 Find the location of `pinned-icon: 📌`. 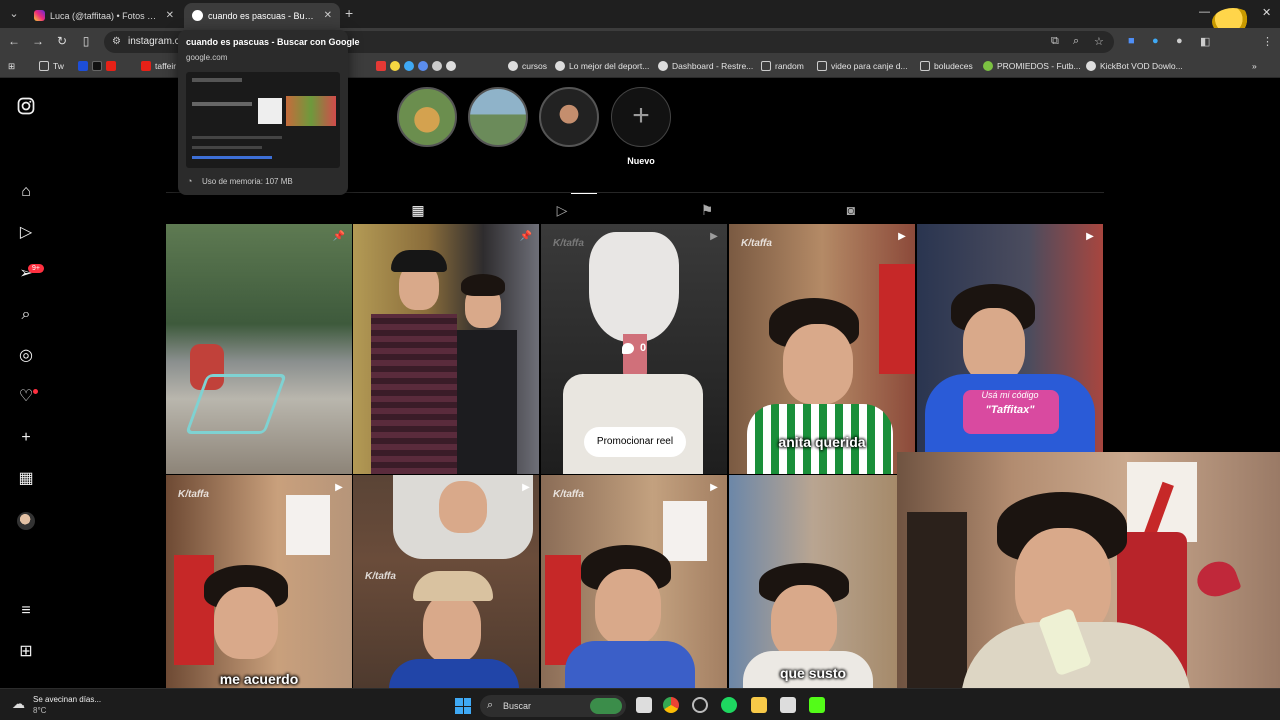

pinned-icon: 📌 is located at coordinates (526, 236).